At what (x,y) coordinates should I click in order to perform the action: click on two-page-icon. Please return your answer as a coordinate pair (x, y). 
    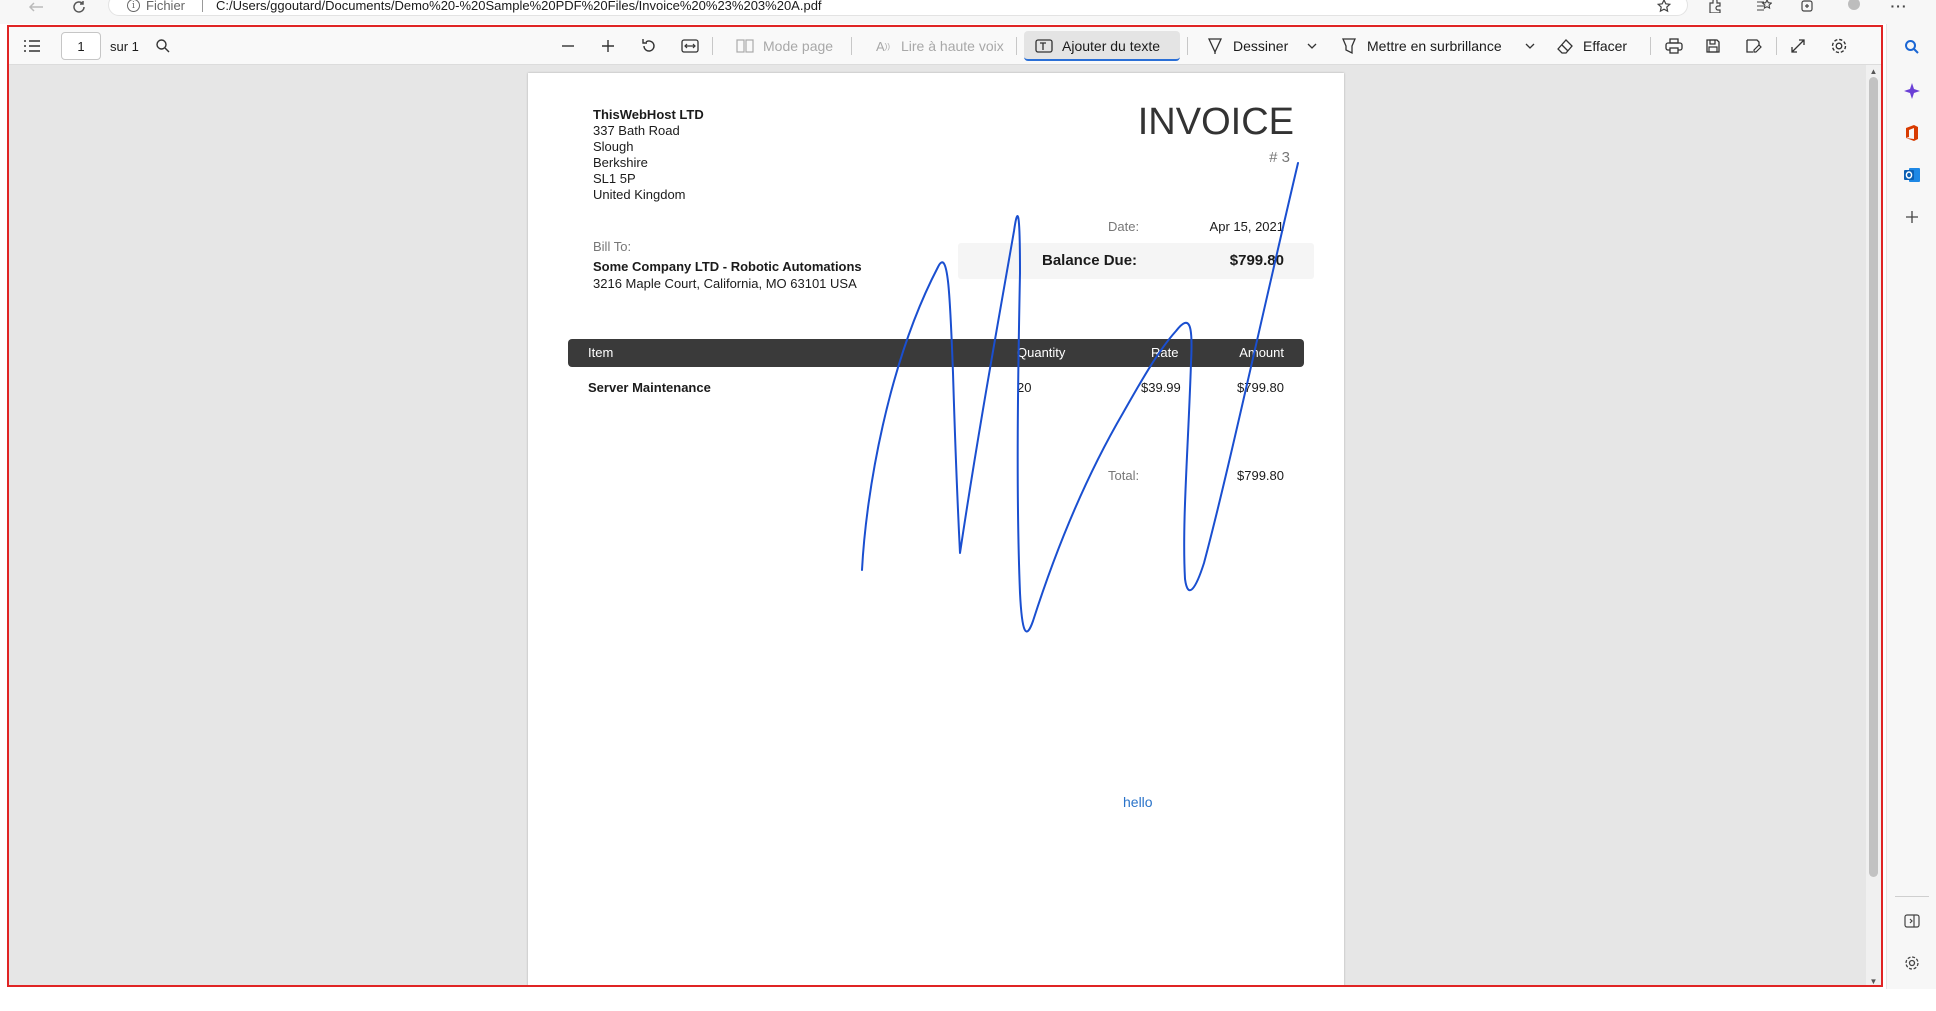
    Looking at the image, I should click on (745, 46).